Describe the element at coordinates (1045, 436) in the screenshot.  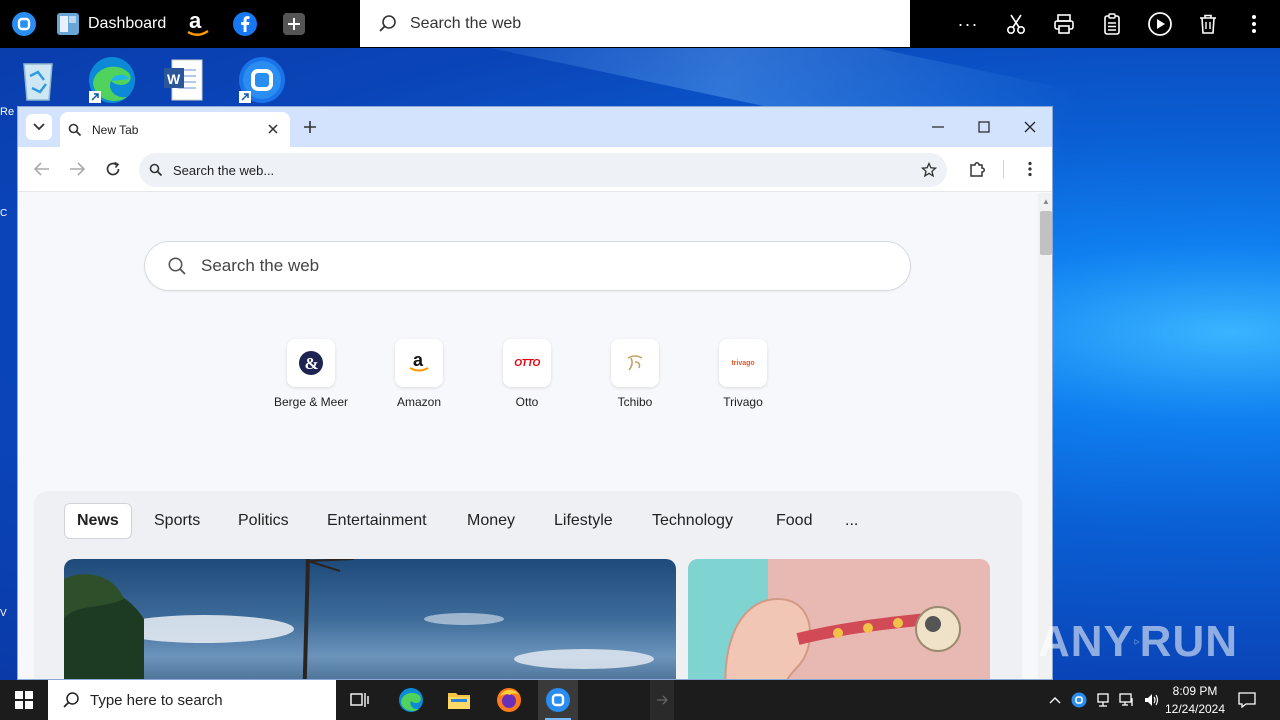
I see `vertical-scrollbar: ▲` at that location.